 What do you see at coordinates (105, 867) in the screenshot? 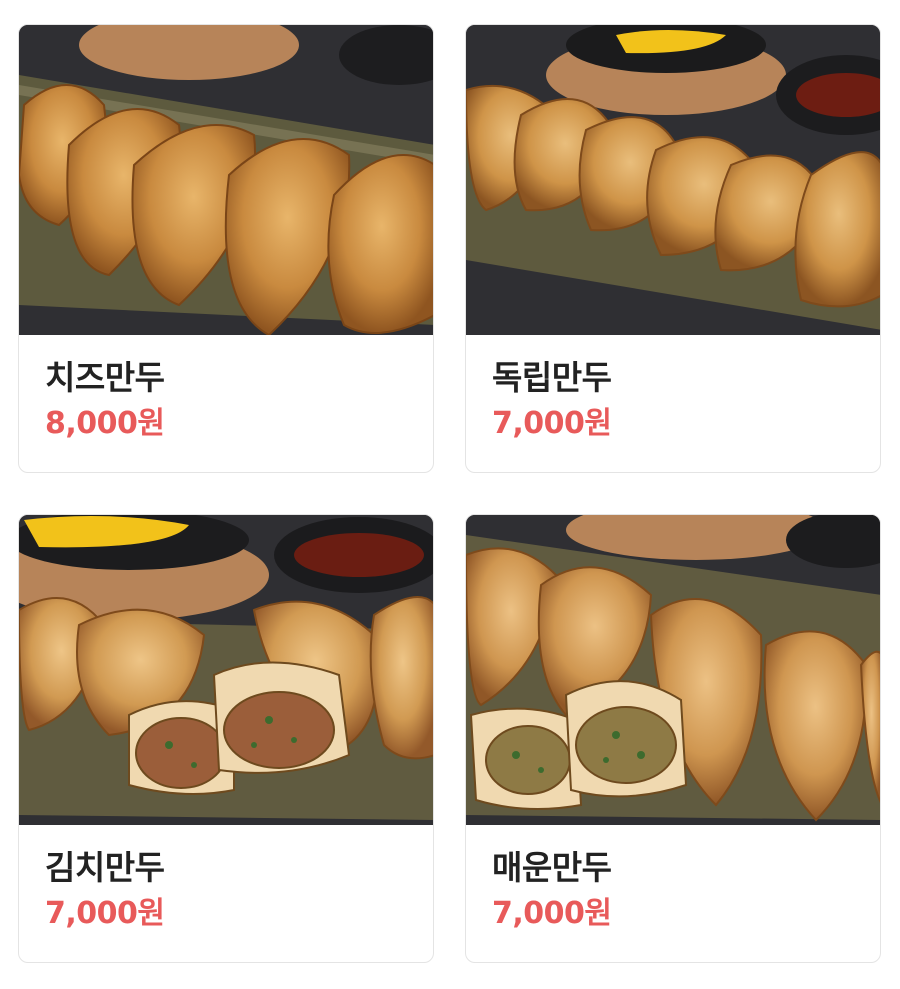
I see `menu-item-name: 김치만두` at bounding box center [105, 867].